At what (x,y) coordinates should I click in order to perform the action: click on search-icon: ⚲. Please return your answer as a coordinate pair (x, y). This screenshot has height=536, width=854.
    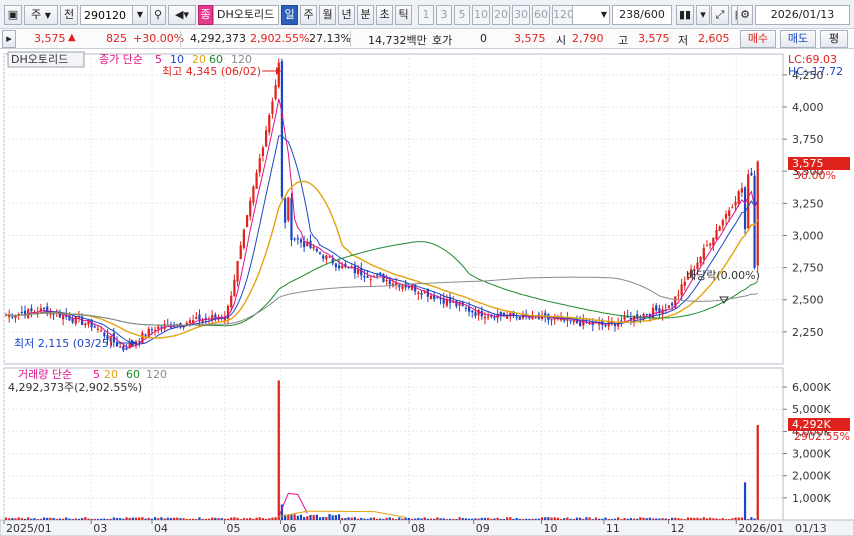
    Looking at the image, I should click on (158, 15).